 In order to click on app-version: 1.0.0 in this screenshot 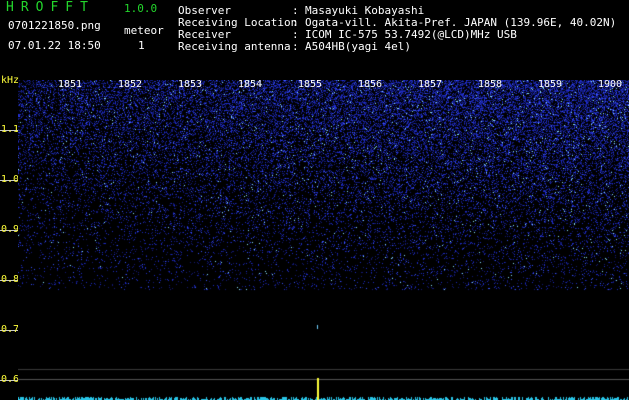, I will do `click(141, 8)`.